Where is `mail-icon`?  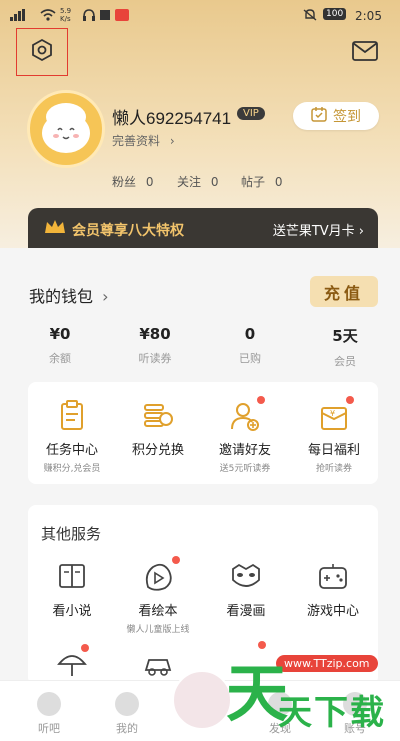
mail-icon is located at coordinates (365, 53).